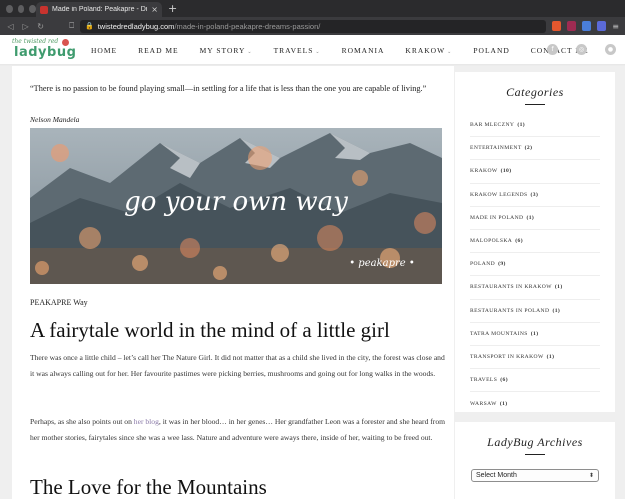 This screenshot has height=499, width=625. I want to click on archive-month-select: Select Month ⬍, so click(535, 475).